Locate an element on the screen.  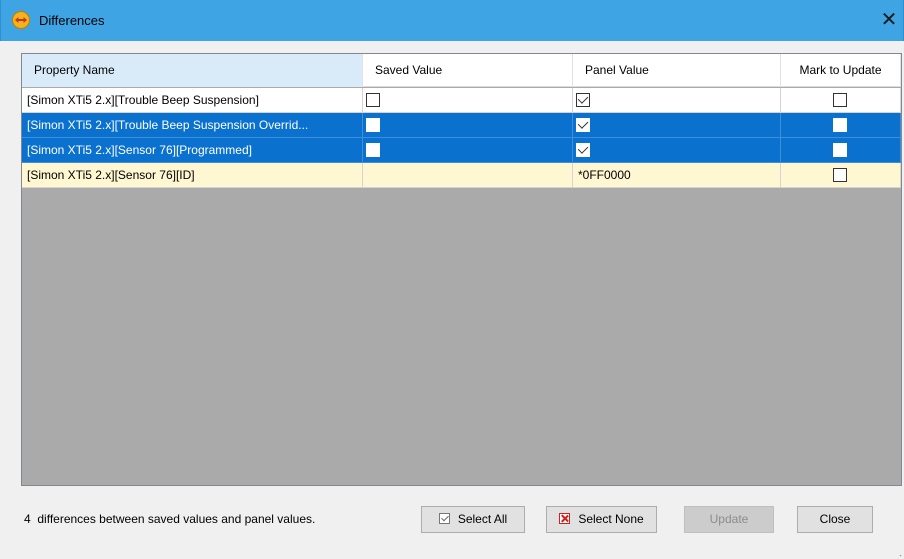
title-bar: Differences ✕ is located at coordinates (452, 20).